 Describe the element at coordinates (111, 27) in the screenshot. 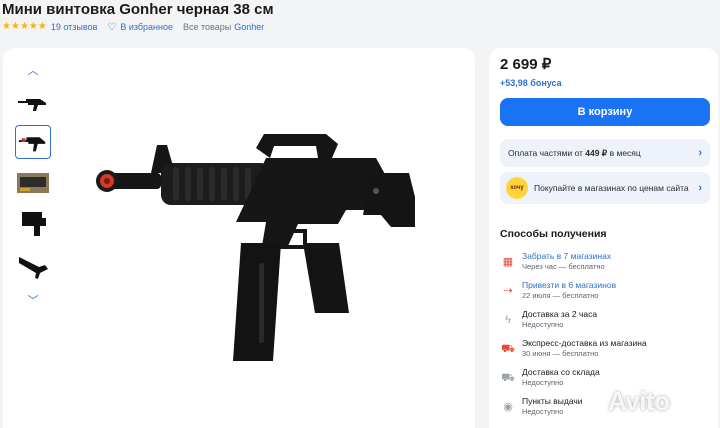

I see `heart-icon: ♡` at that location.